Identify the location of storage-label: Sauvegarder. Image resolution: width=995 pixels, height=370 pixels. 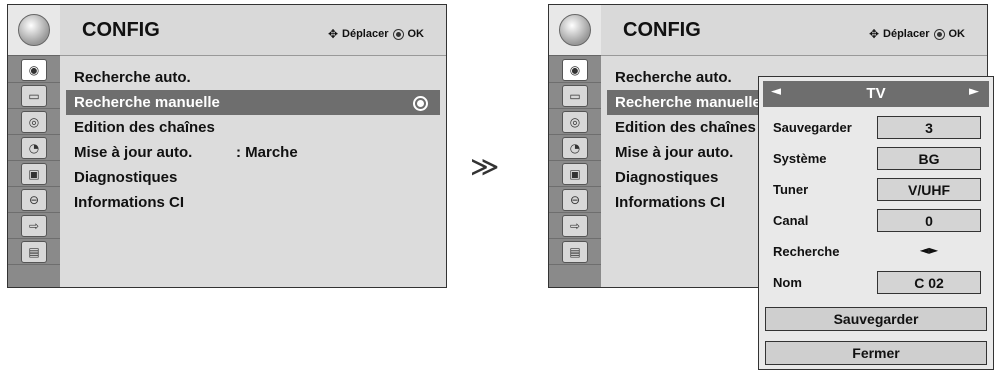
(812, 127).